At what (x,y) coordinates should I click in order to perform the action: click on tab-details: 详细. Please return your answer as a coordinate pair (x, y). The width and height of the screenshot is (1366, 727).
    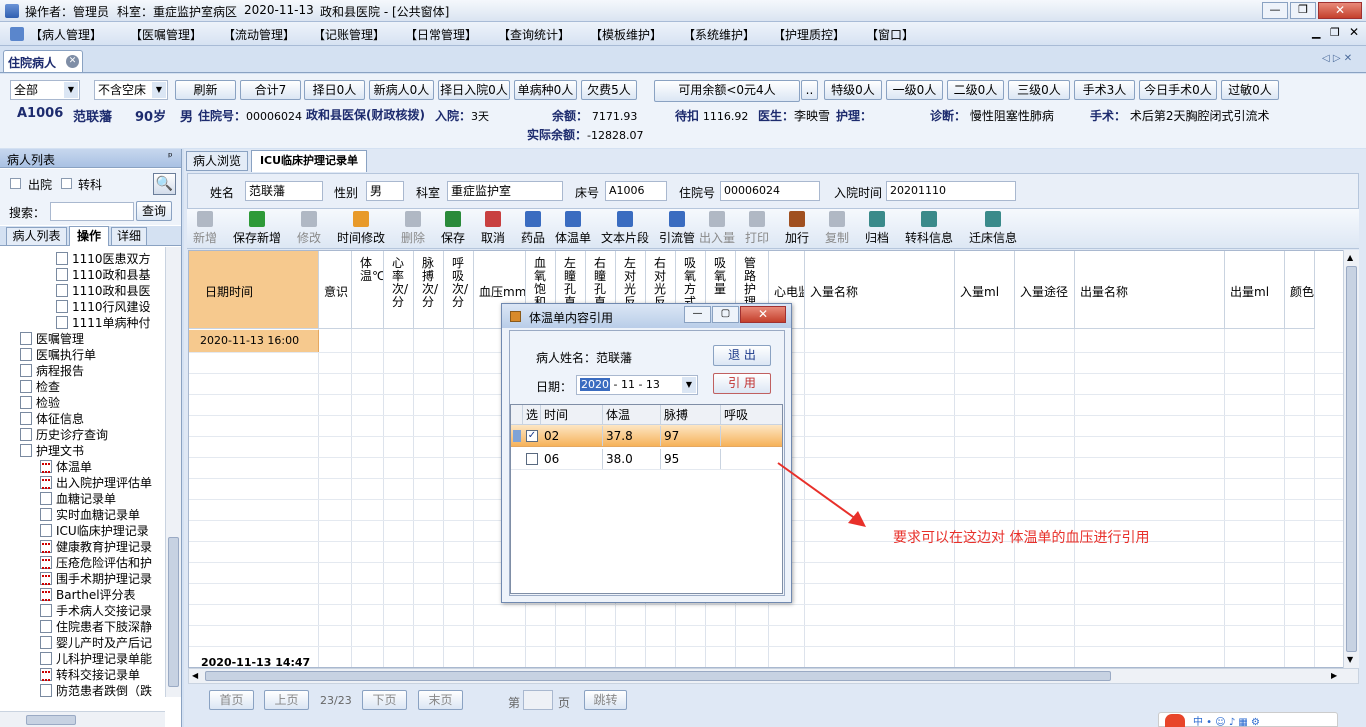
    Looking at the image, I should click on (129, 236).